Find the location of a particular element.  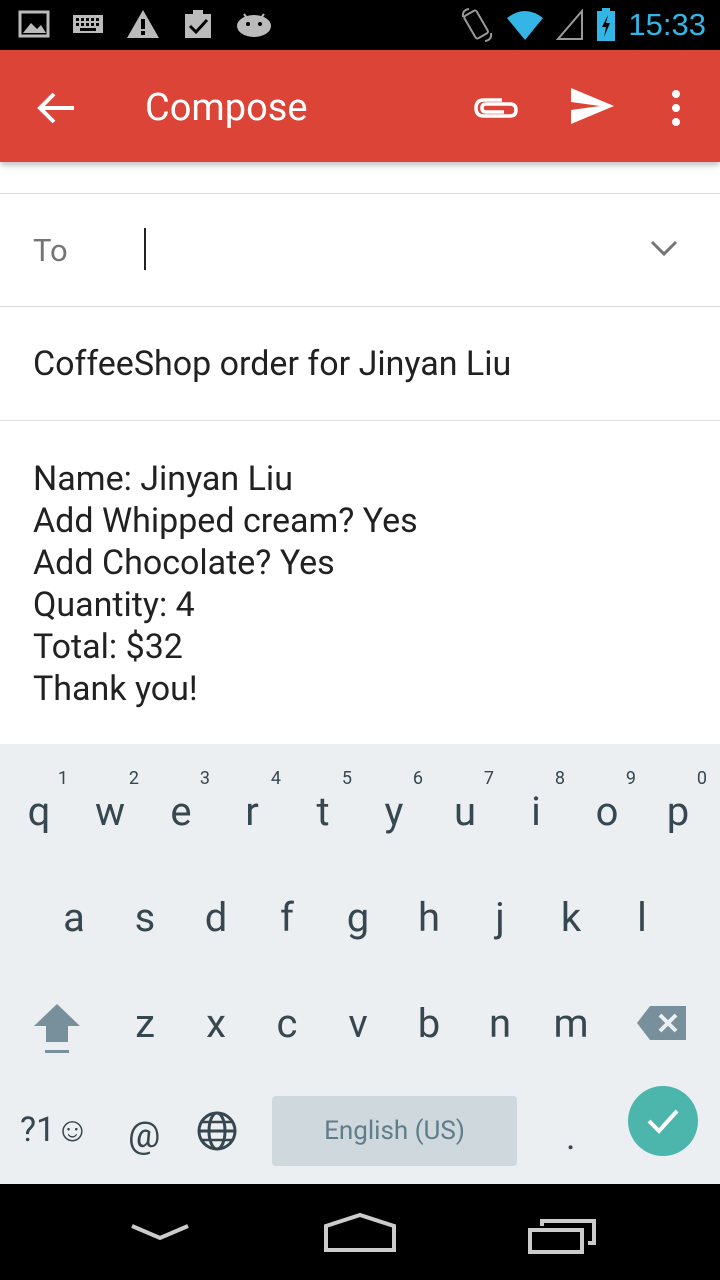

space-key: English (US) is located at coordinates (394, 1131).